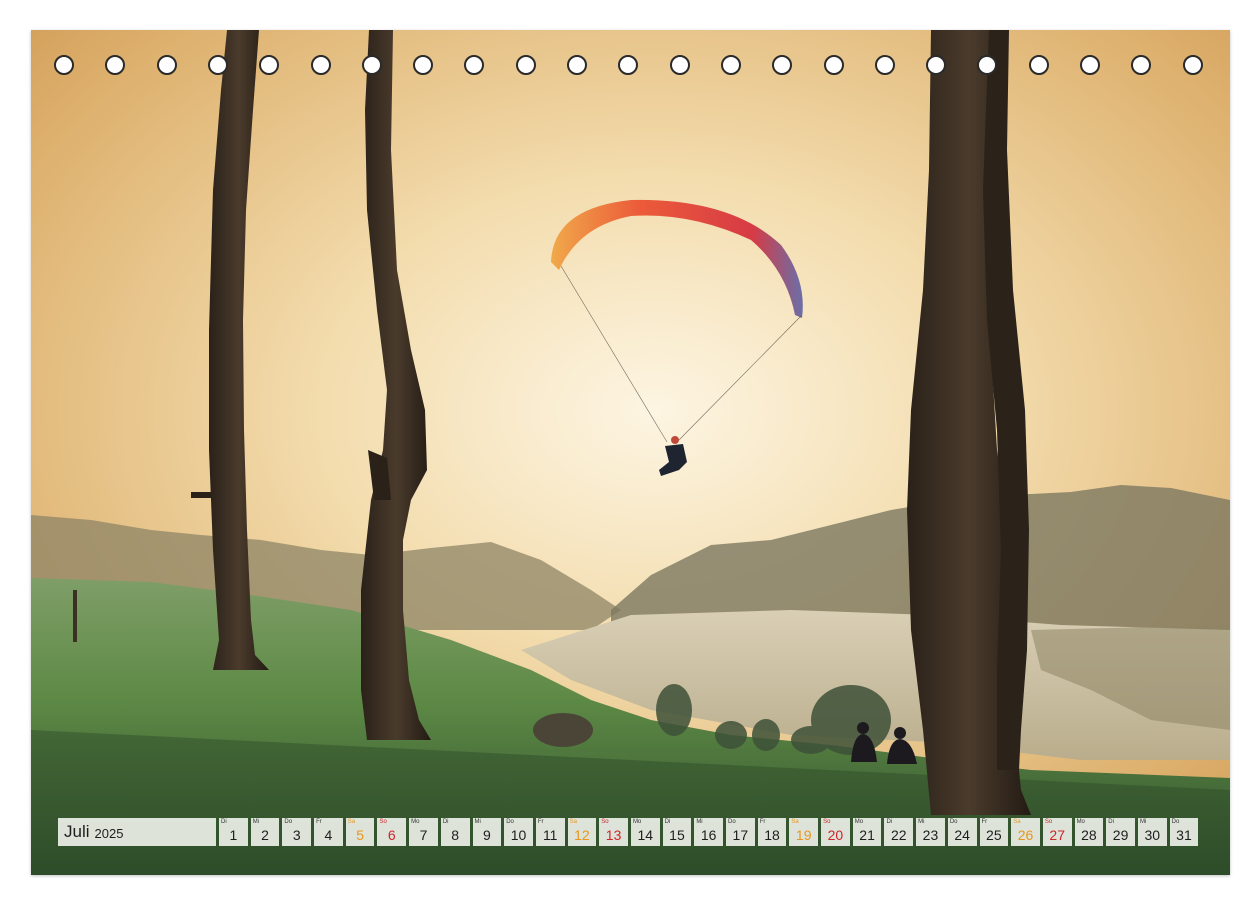  Describe the element at coordinates (994, 835) in the screenshot. I see `day-number: 25` at that location.